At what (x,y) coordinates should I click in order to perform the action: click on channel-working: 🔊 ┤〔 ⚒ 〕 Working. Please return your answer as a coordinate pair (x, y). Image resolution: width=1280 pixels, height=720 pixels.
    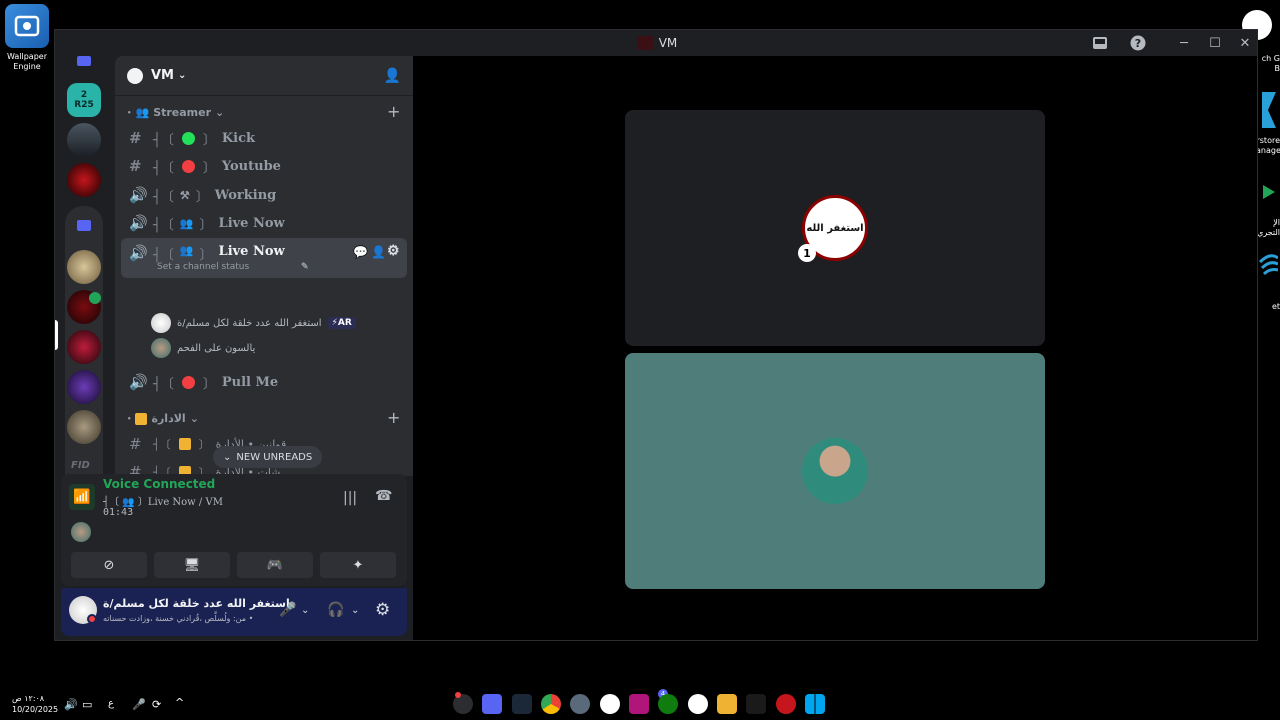
    Looking at the image, I should click on (264, 195).